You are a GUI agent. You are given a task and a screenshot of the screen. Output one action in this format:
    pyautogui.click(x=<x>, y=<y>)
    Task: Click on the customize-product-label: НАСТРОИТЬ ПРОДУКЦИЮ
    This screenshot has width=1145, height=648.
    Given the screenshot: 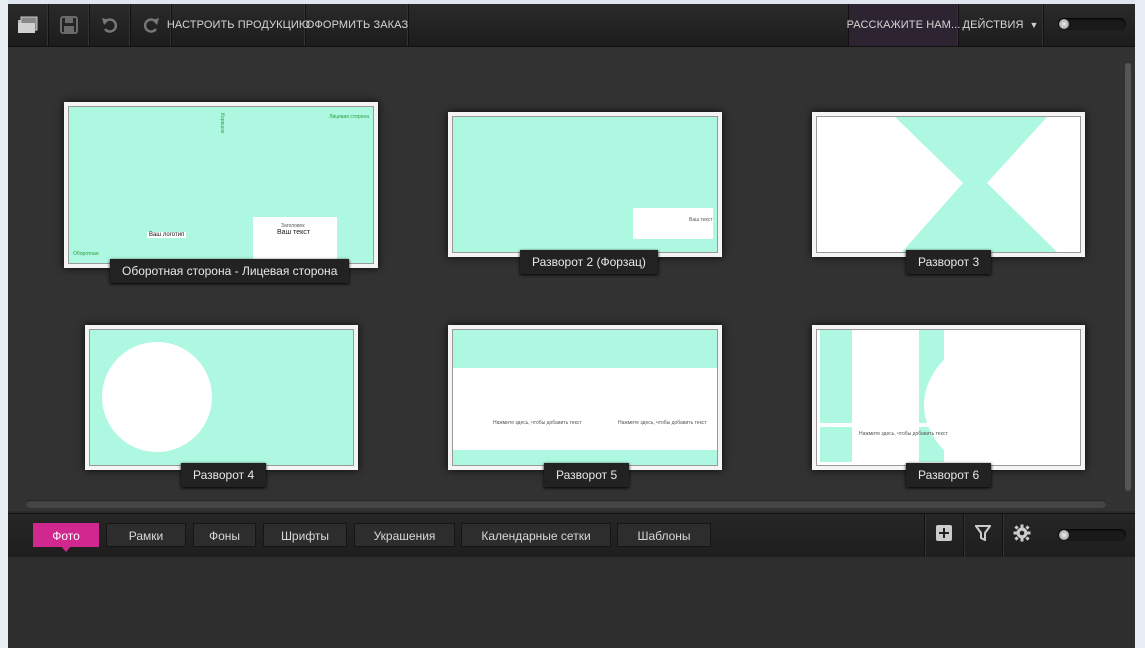 What is the action you would take?
    pyautogui.click(x=238, y=25)
    